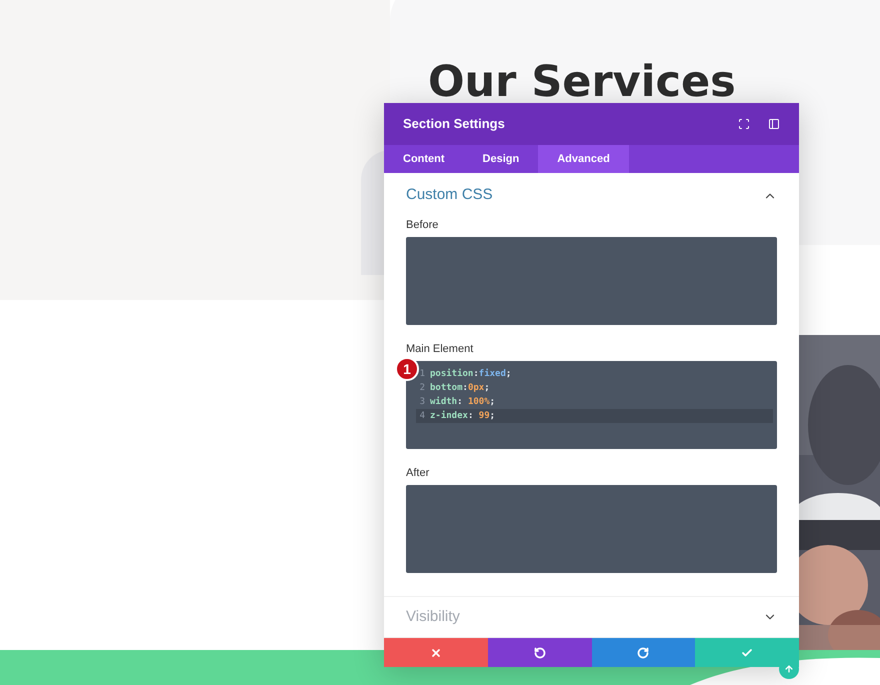 This screenshot has width=880, height=685. What do you see at coordinates (460, 388) in the screenshot?
I see `code-line: bottom:0px;` at bounding box center [460, 388].